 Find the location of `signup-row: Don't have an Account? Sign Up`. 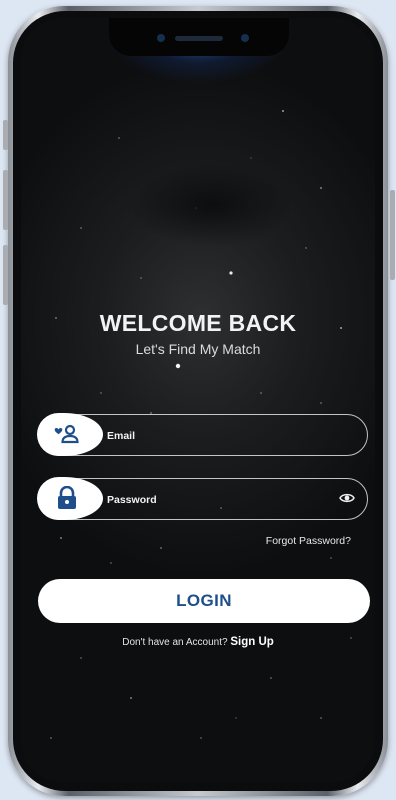

signup-row: Don't have an Account? Sign Up is located at coordinates (198, 642).